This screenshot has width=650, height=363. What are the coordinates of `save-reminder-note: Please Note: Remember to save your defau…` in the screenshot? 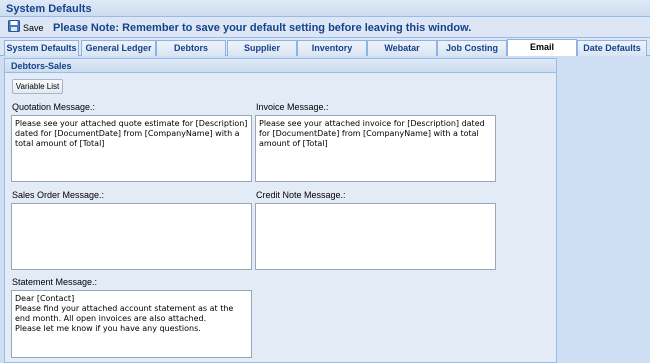 It's located at (262, 28).